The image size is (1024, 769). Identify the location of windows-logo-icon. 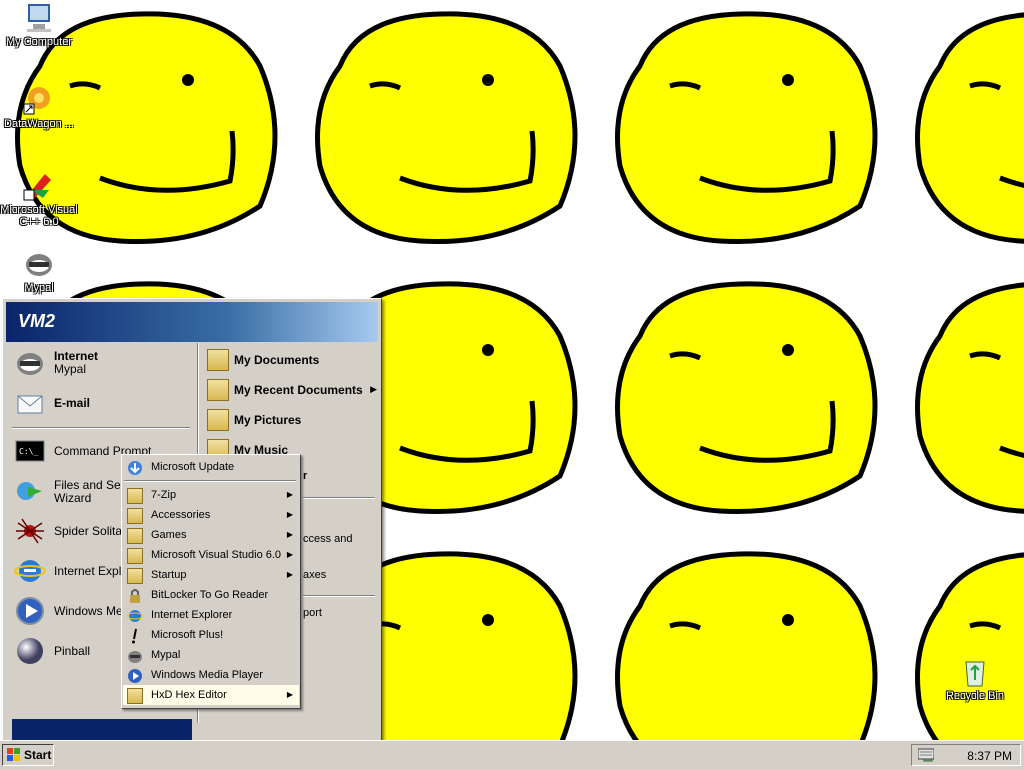
(13, 754).